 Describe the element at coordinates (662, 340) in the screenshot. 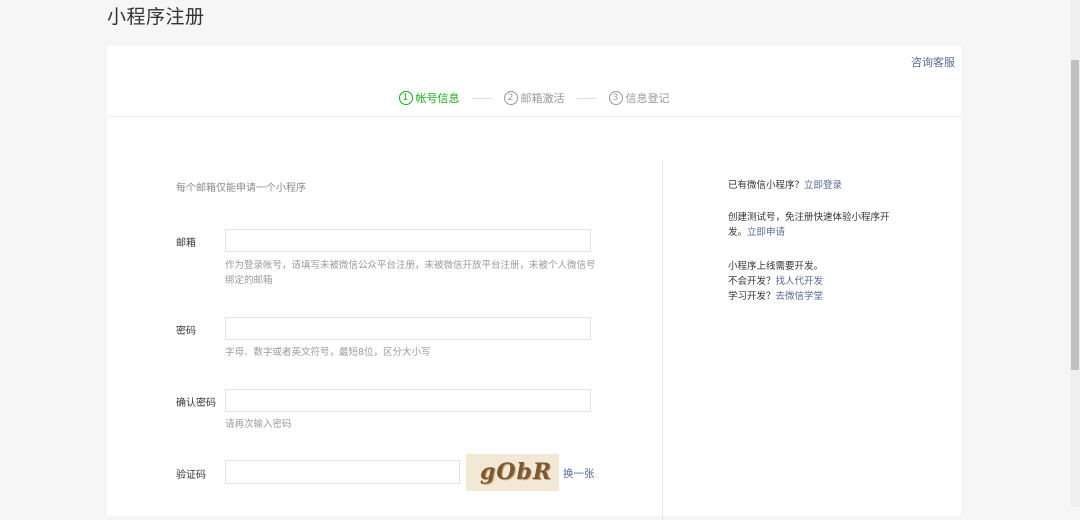

I see `column-divider` at that location.